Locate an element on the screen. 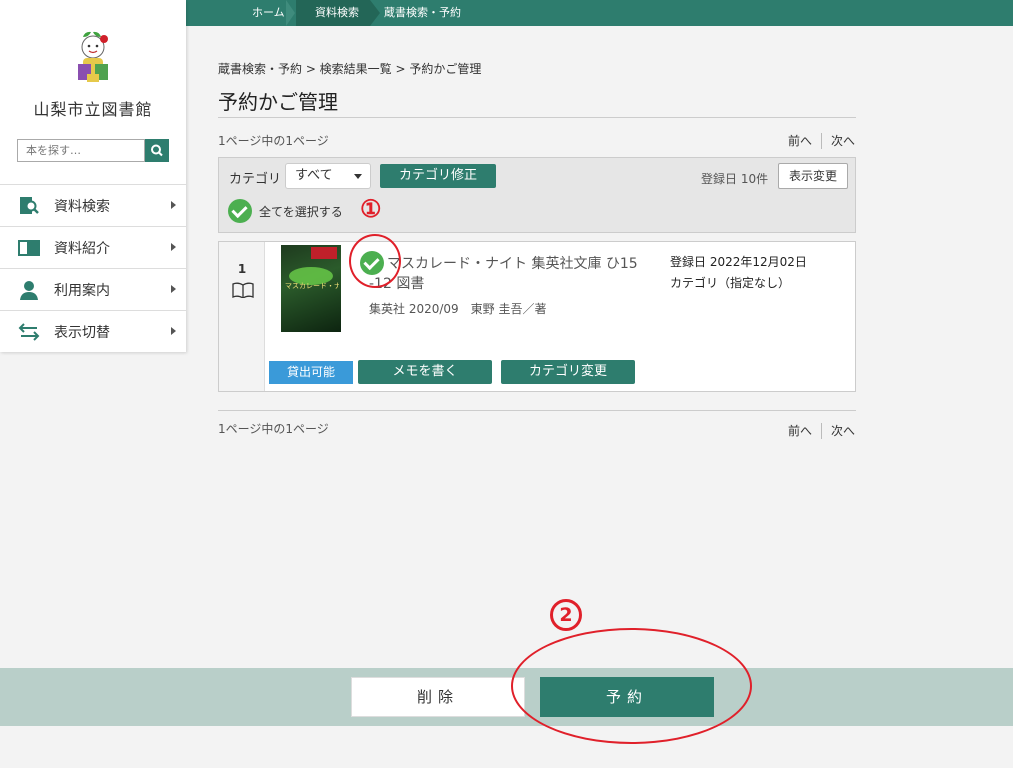 The height and width of the screenshot is (768, 1013). write-memo-button: メモを書く is located at coordinates (425, 372).